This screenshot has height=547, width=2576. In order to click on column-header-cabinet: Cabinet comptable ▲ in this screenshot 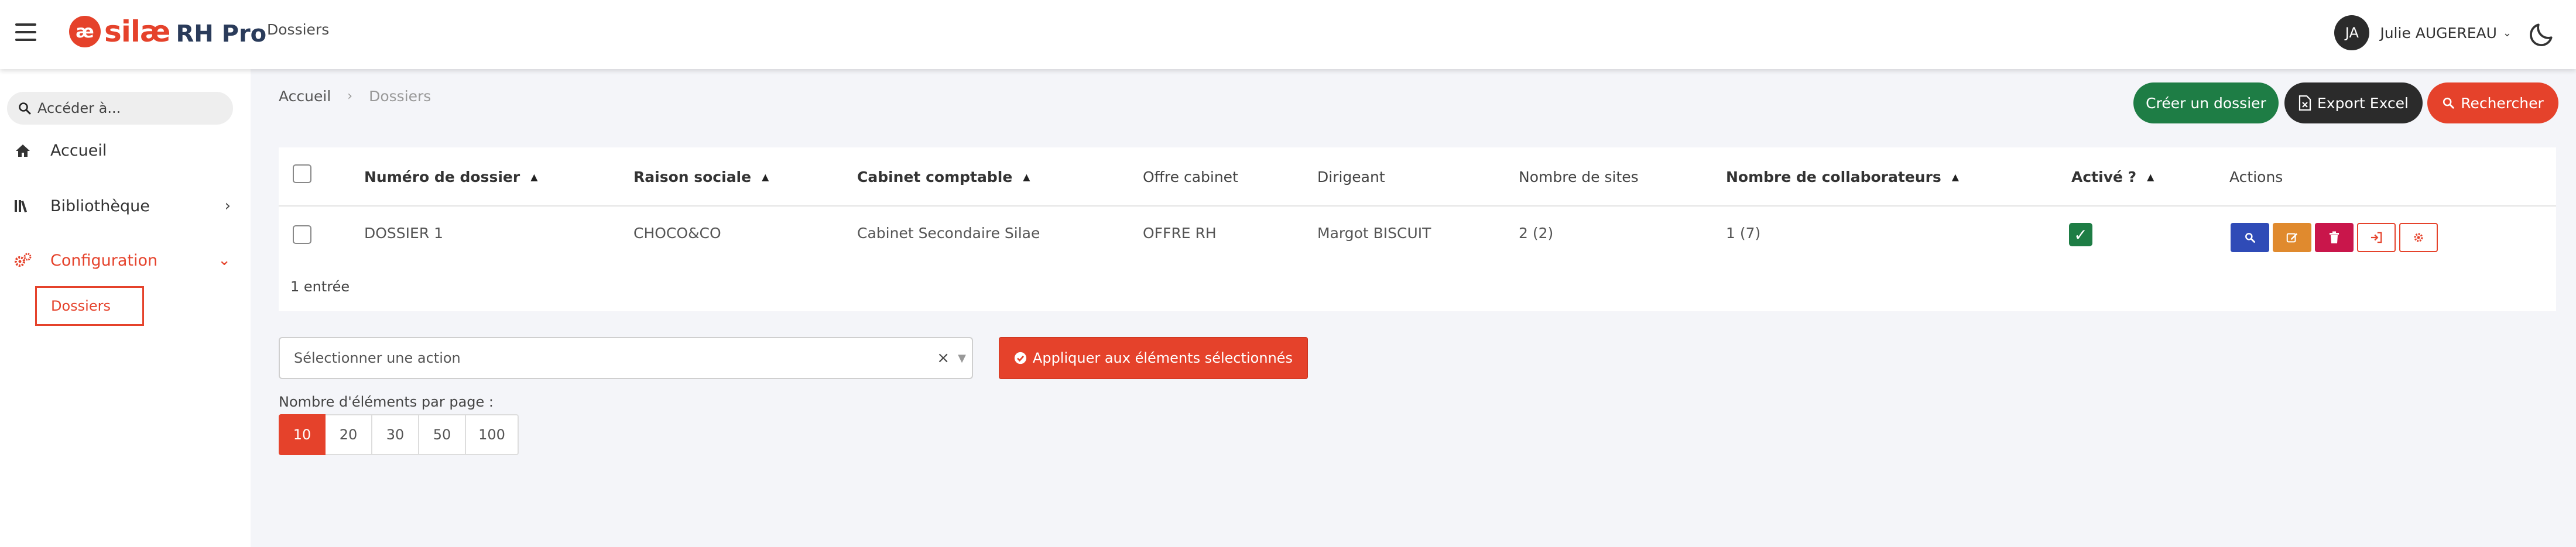, I will do `click(943, 177)`.